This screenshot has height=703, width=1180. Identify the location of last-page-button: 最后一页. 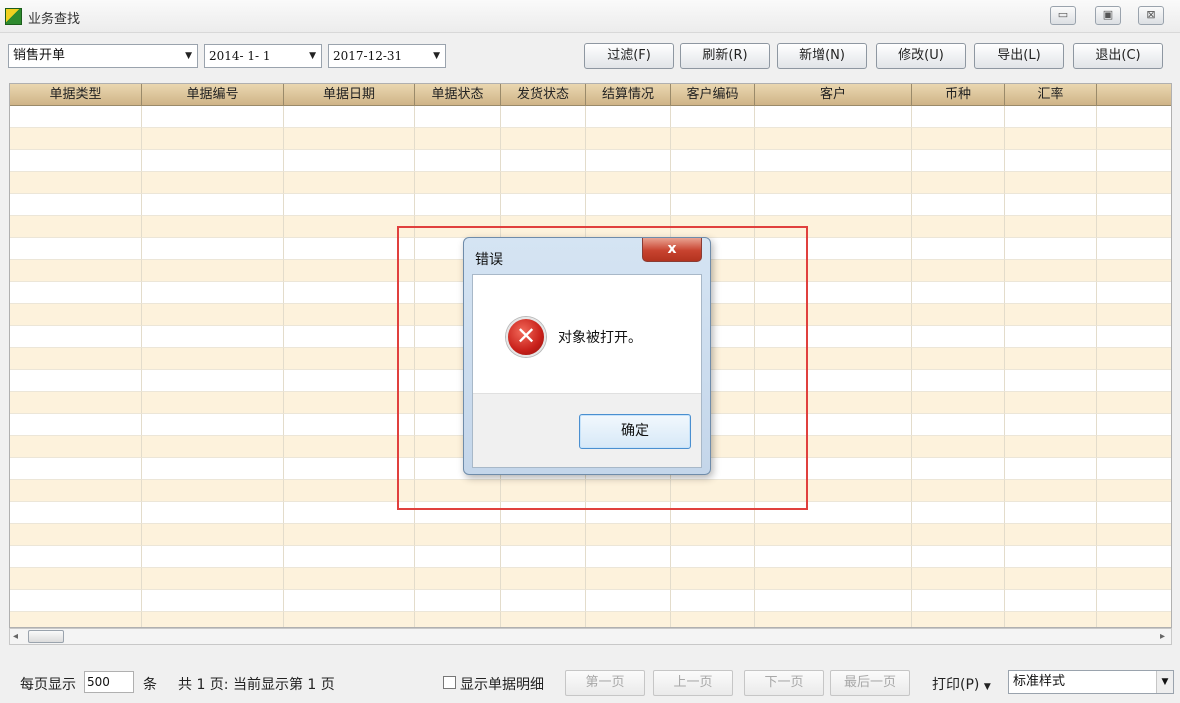
(870, 683).